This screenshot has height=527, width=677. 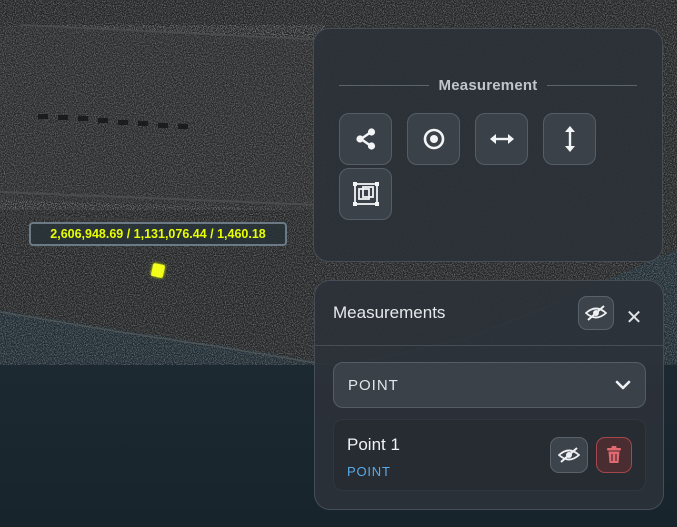 I want to click on trash-icon, so click(x=614, y=454).